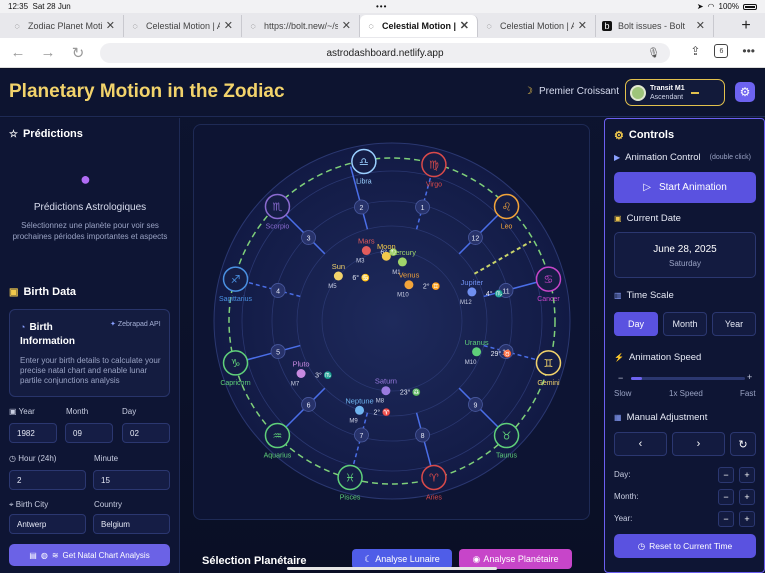 This screenshot has width=765, height=573. I want to click on bar-chart-icon: ▥, so click(618, 295).